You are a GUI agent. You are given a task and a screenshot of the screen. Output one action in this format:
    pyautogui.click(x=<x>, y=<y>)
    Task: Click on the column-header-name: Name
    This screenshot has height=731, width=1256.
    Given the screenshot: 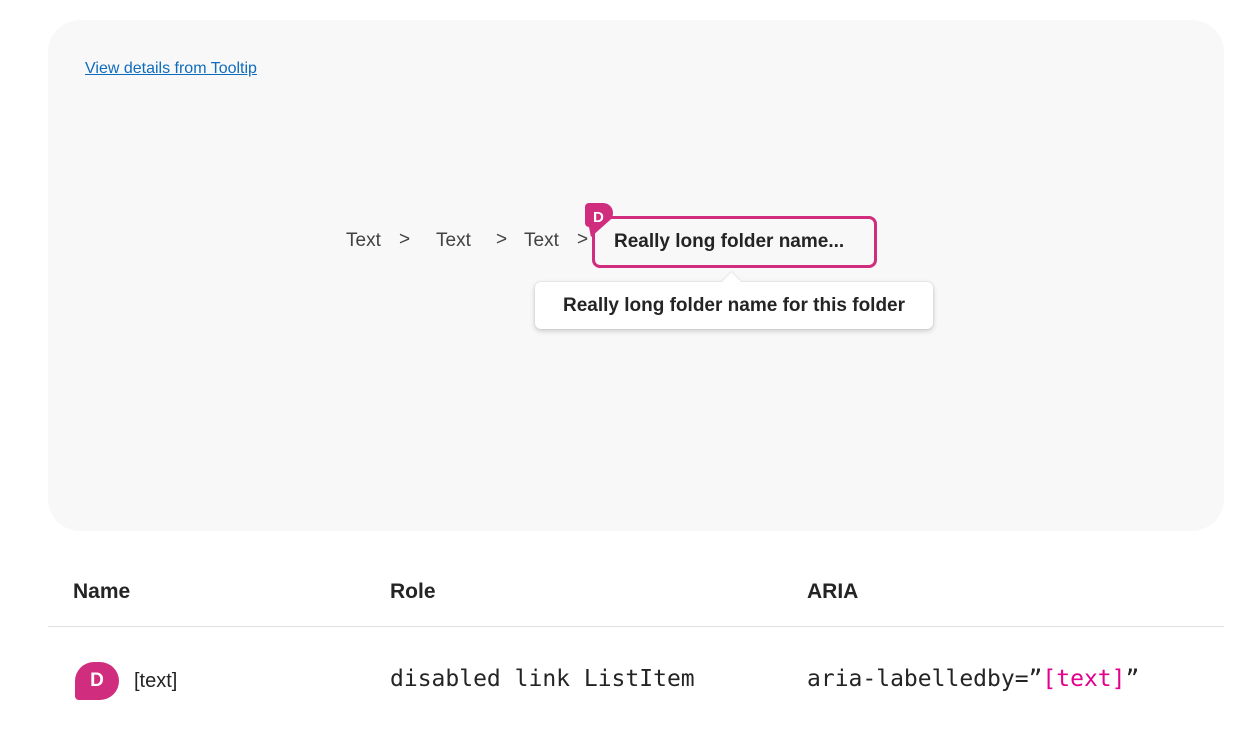 What is the action you would take?
    pyautogui.click(x=102, y=591)
    